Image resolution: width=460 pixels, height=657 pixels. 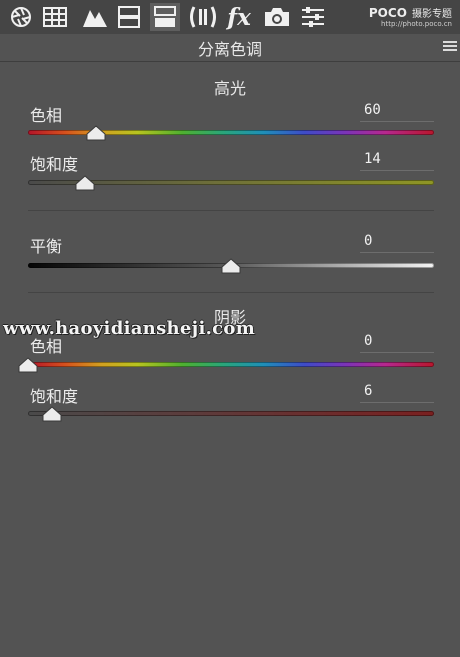 What do you see at coordinates (46, 115) in the screenshot?
I see `highlights-hue-label: 色相` at bounding box center [46, 115].